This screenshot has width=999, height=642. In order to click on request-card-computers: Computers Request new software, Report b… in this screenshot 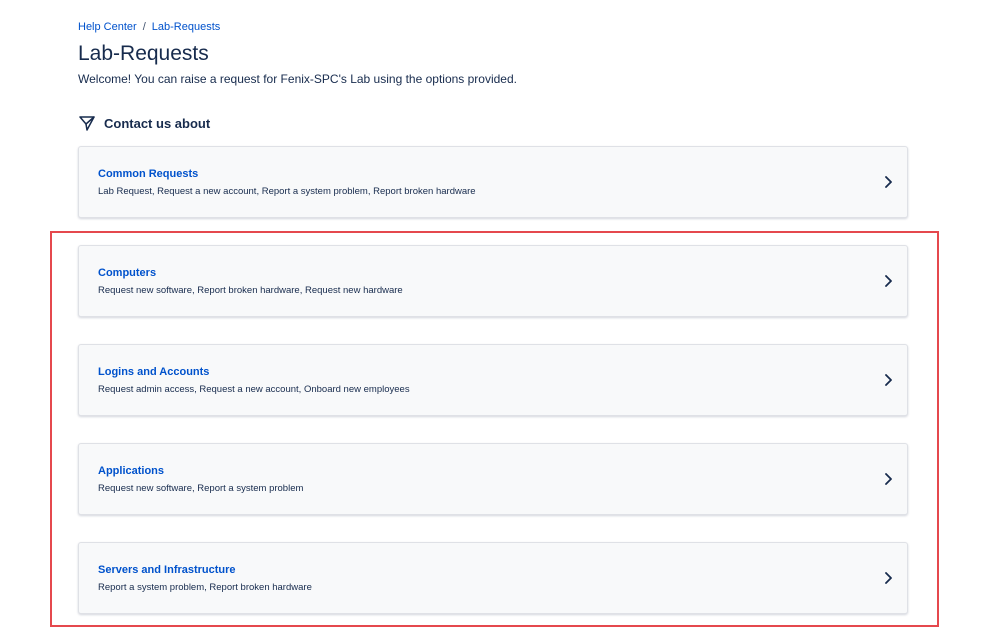, I will do `click(493, 281)`.